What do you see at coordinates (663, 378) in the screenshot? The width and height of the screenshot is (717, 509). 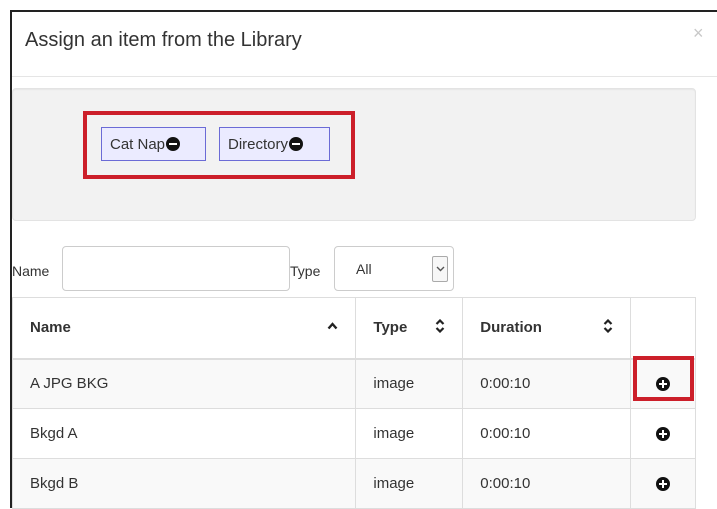 I see `highlight-box-add-button` at bounding box center [663, 378].